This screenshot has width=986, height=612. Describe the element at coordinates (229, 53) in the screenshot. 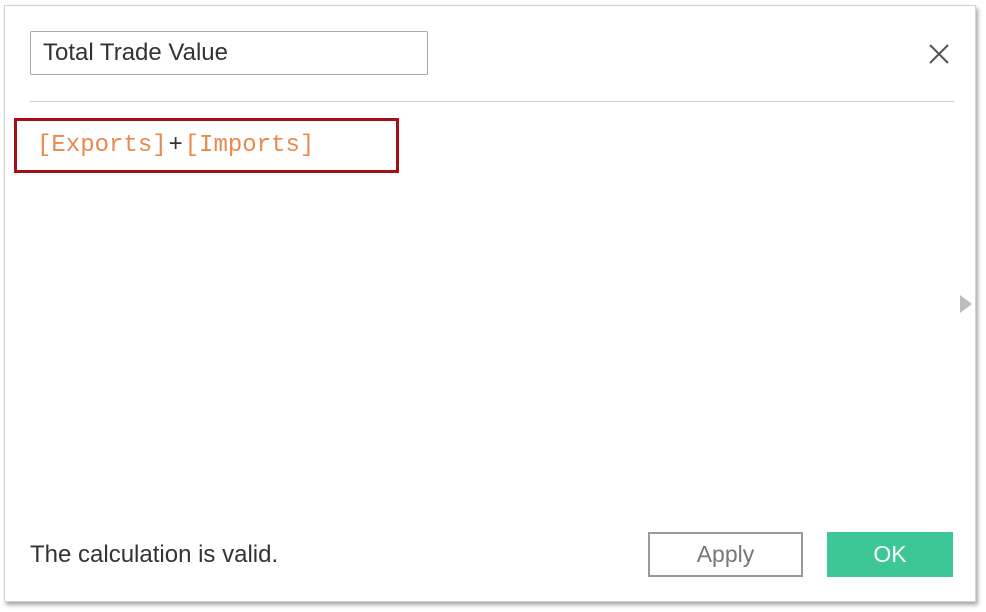

I see `calculation-name-input` at that location.